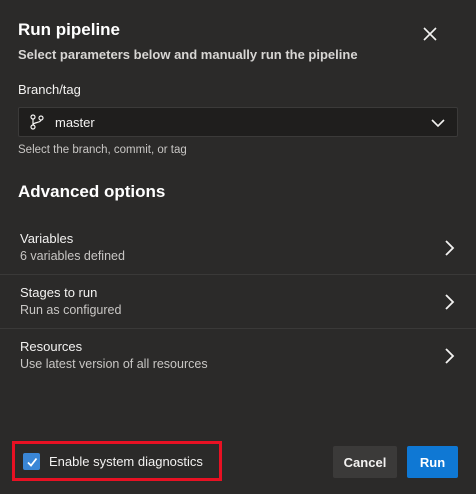 Image resolution: width=476 pixels, height=494 pixels. I want to click on option-variables: Variables 6 variables defined, so click(238, 248).